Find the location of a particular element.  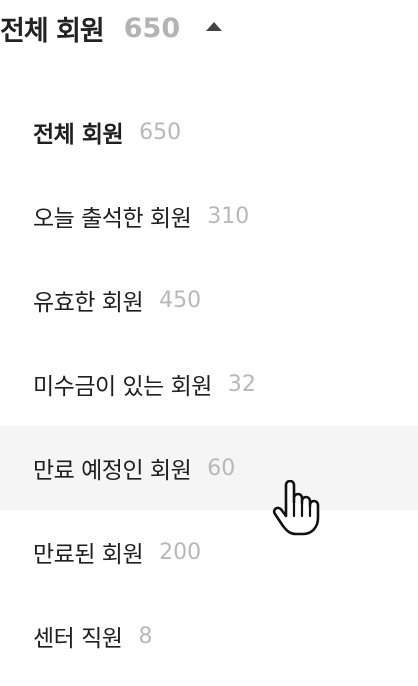

menu-item-unpaid-members: 미수금이 있는 회원 32 is located at coordinates (209, 384).